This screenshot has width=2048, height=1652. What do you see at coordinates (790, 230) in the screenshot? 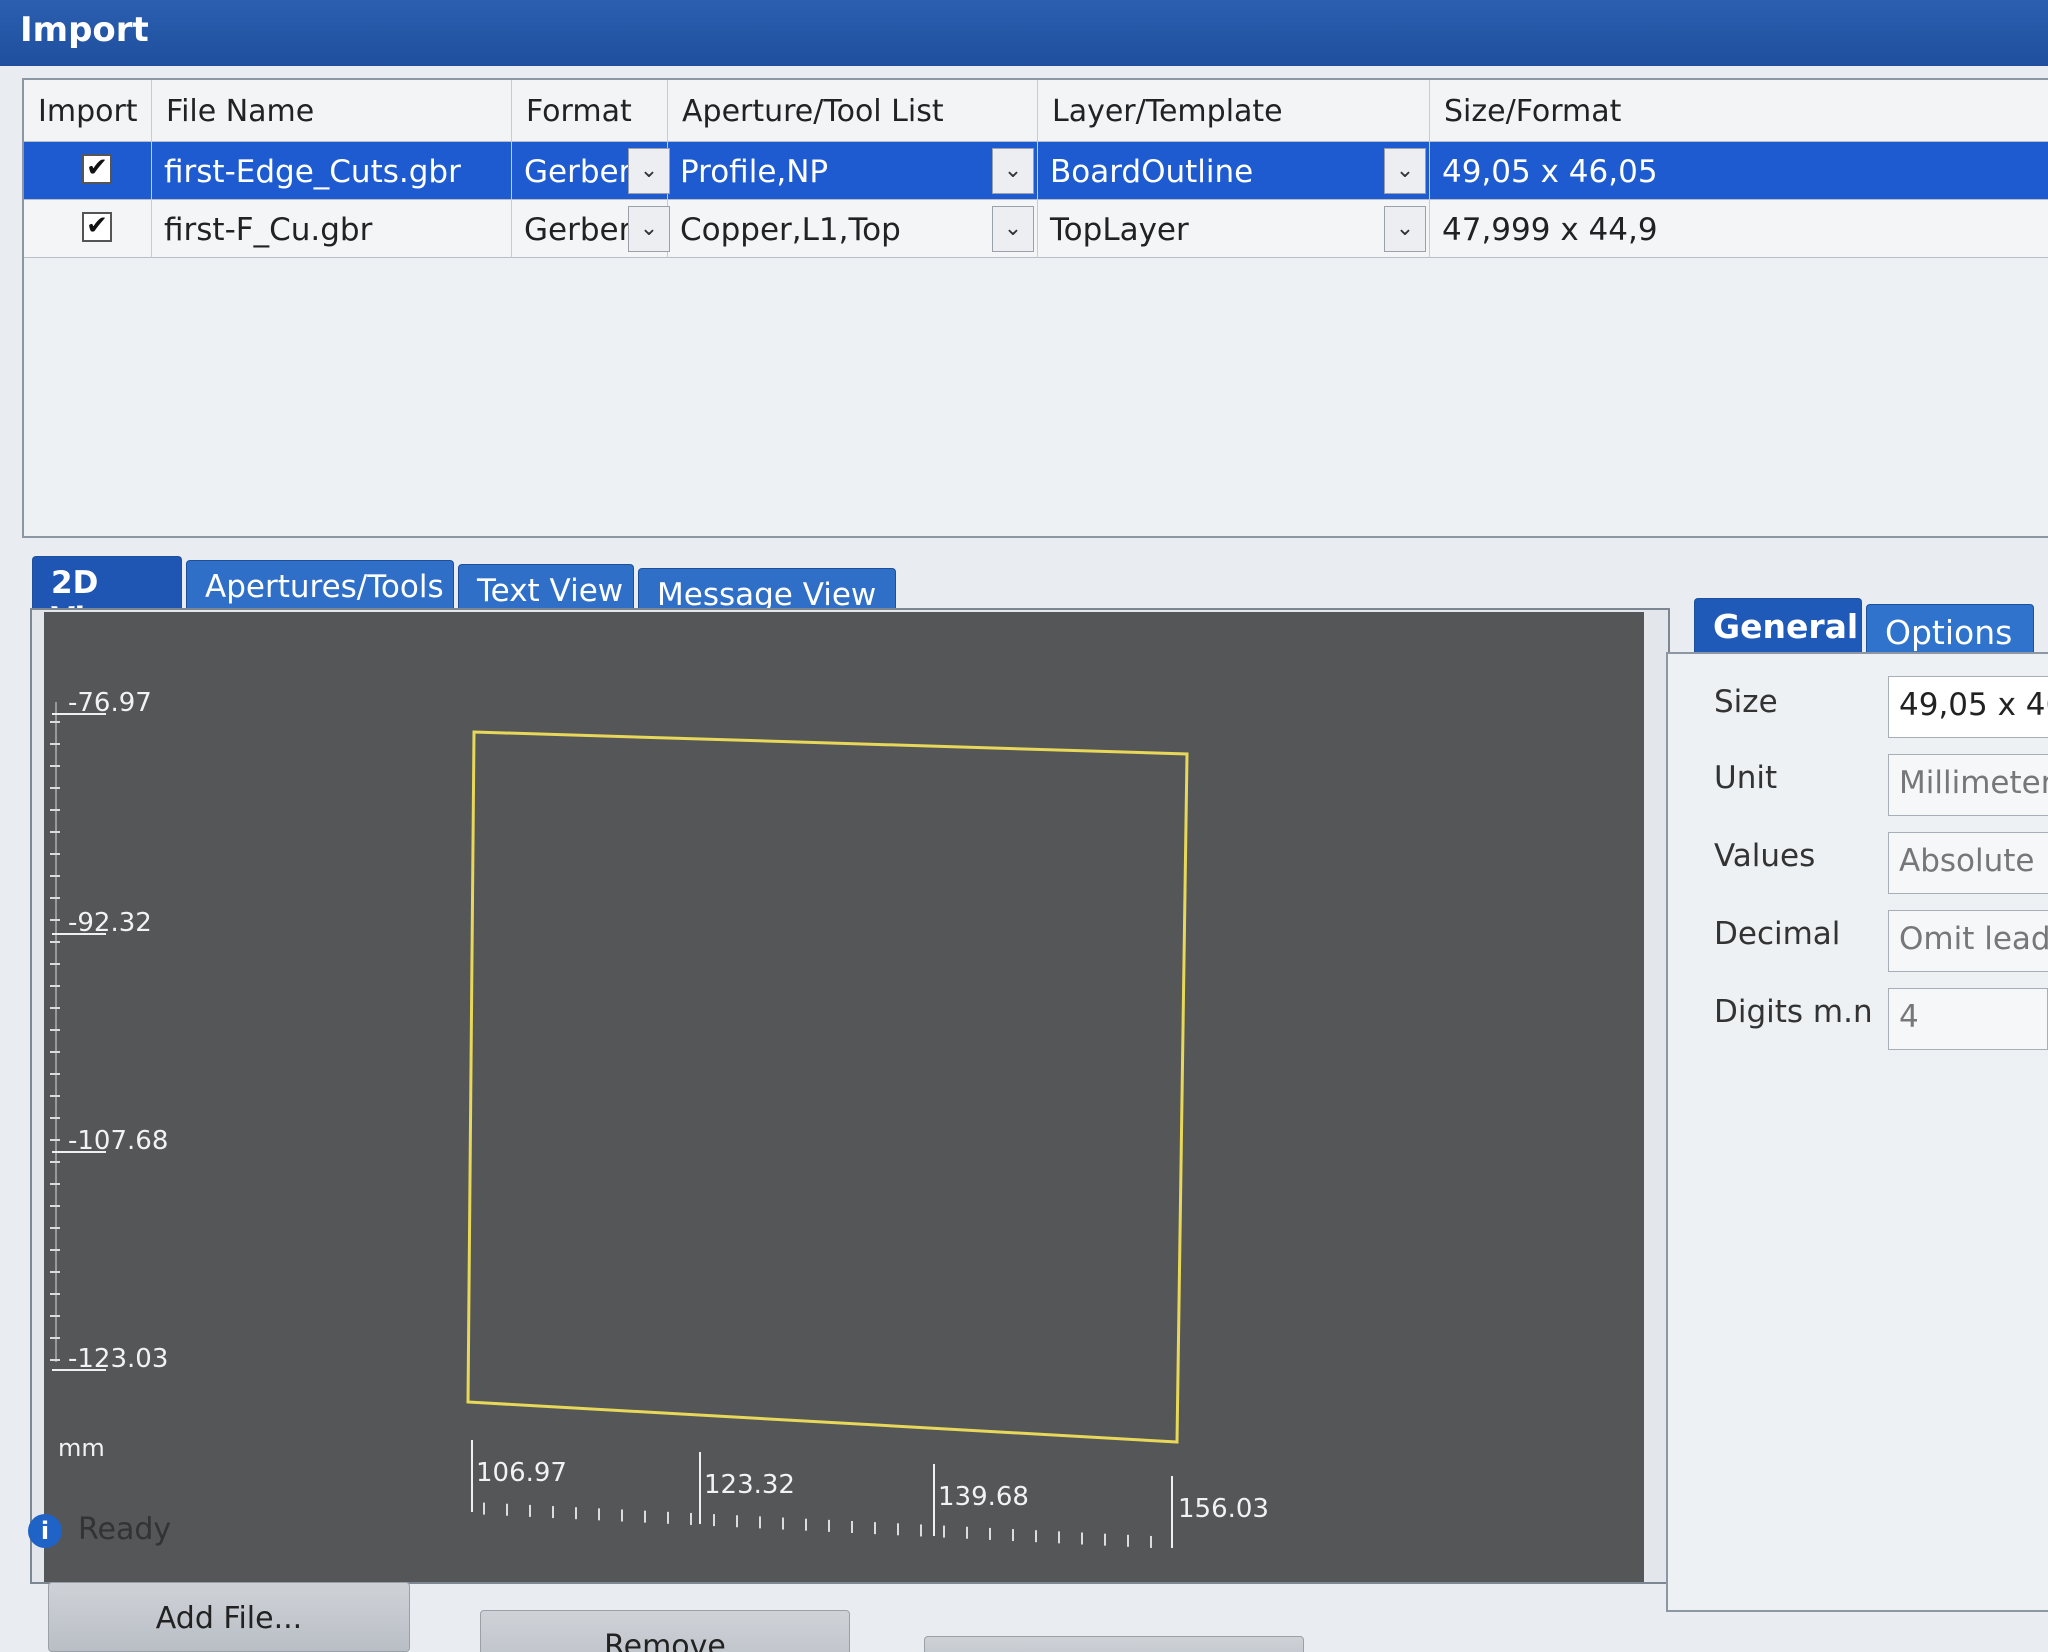
I see `aperture-value: Copper,L1,Top` at bounding box center [790, 230].